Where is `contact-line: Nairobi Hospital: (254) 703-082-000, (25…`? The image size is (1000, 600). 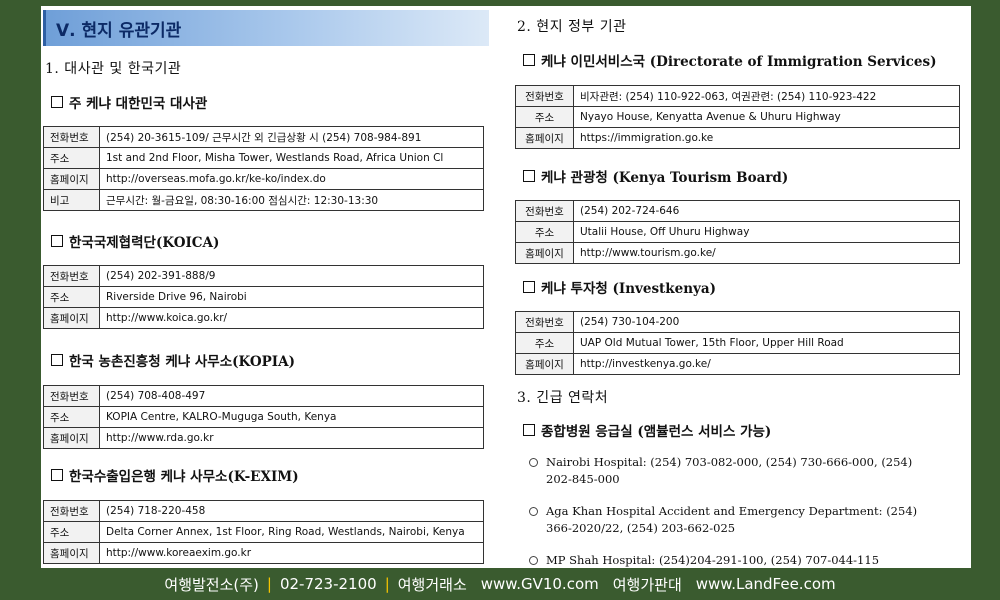 contact-line: Nairobi Hospital: (254) 703-082-000, (25… is located at coordinates (729, 462).